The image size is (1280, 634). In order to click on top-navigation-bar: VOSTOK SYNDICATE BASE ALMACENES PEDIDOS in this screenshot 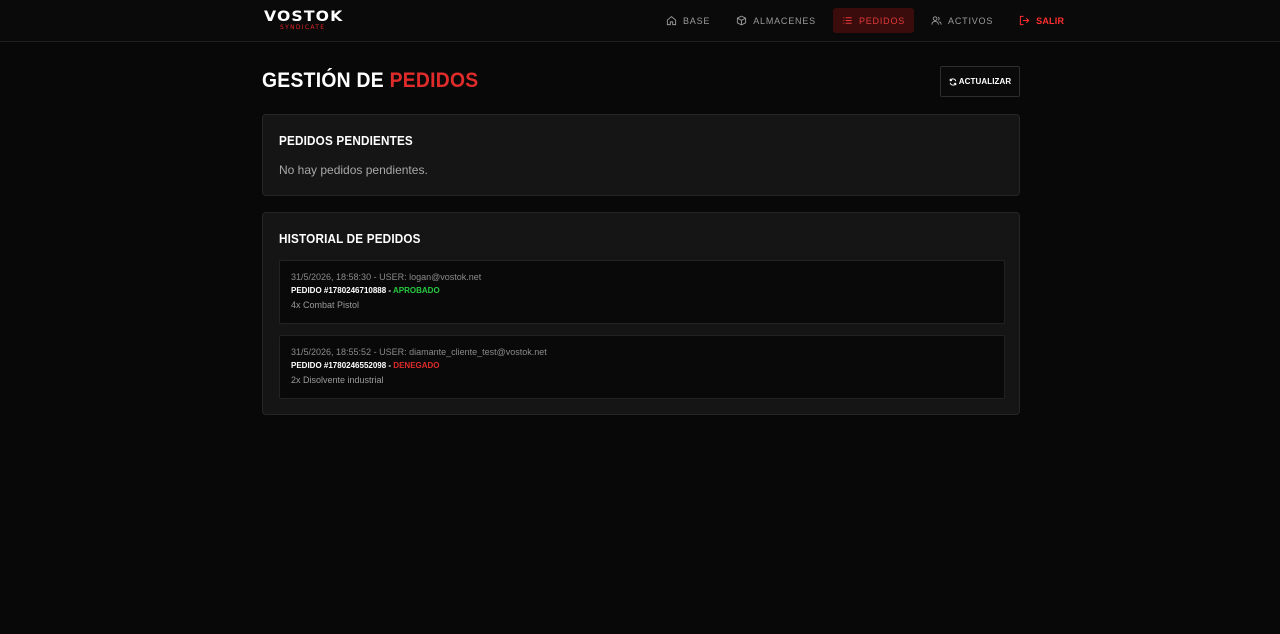, I will do `click(640, 21)`.